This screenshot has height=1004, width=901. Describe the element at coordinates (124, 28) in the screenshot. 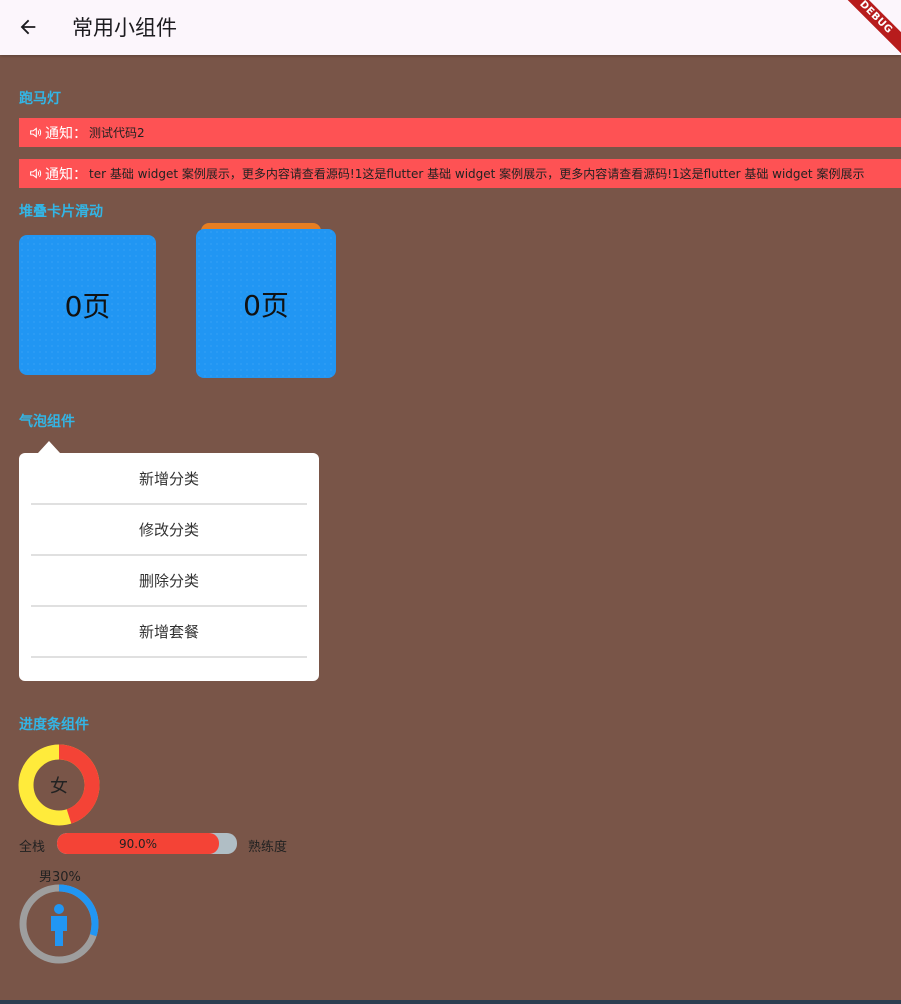

I see `page-title: 常用小组件` at that location.